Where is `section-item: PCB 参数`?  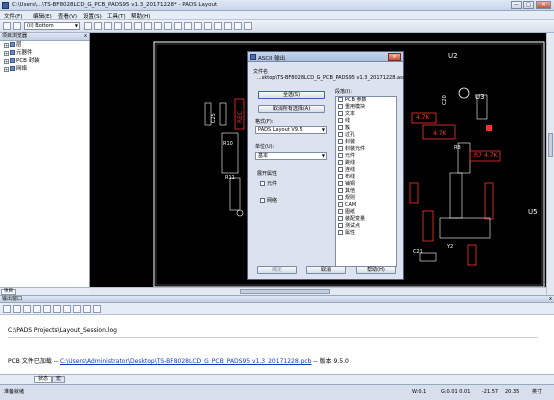
section-item: PCB 参数 is located at coordinates (366, 100).